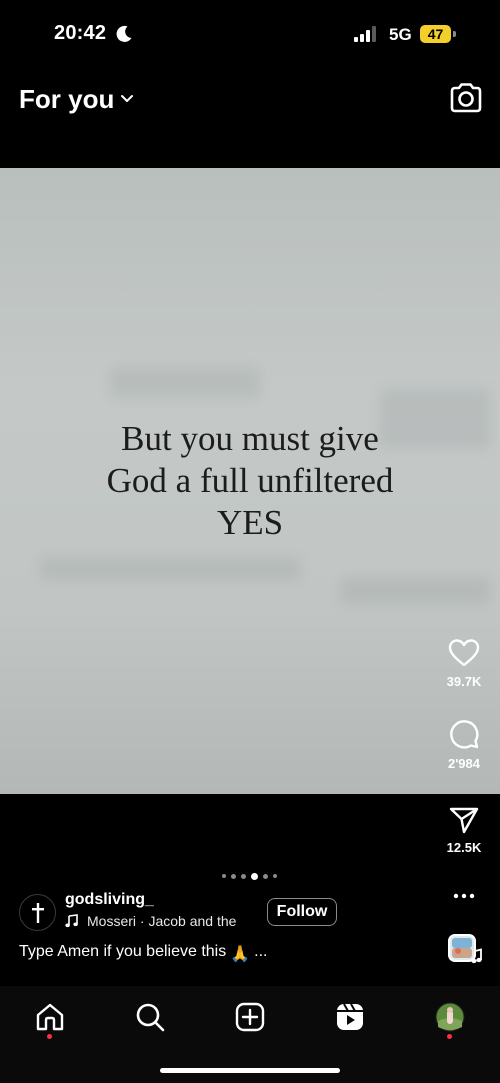 The width and height of the screenshot is (500, 1083). Describe the element at coordinates (162, 921) in the screenshot. I see `audio-title: Mosseri · Jacob and the` at that location.